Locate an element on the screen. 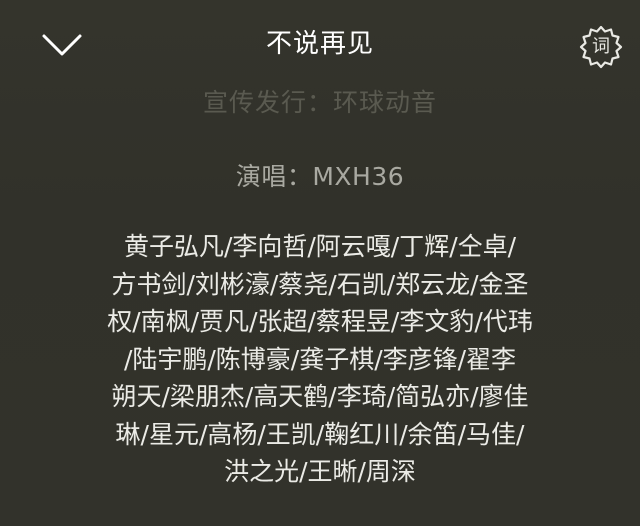 The width and height of the screenshot is (640, 526). credits-line: 方书剑/刘彬濠/蔡尧/石凯/郑云龙/金圣 is located at coordinates (320, 284).